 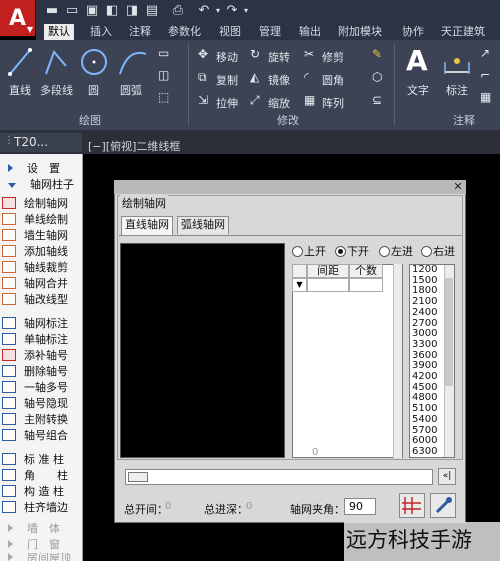 I want to click on panel-wall-header: 墙 体, so click(x=42, y=528).